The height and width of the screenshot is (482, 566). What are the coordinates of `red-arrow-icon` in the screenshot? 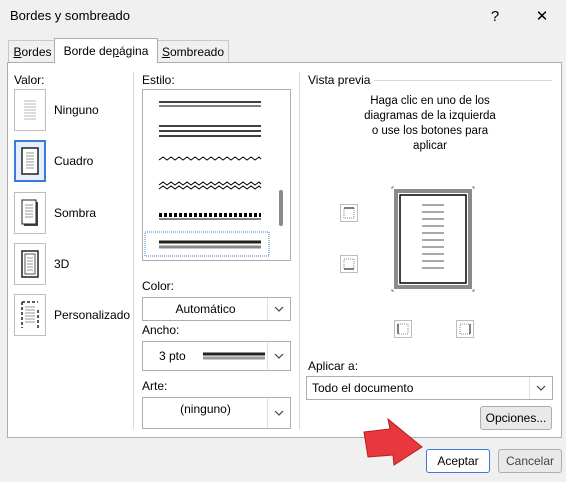 It's located at (393, 443).